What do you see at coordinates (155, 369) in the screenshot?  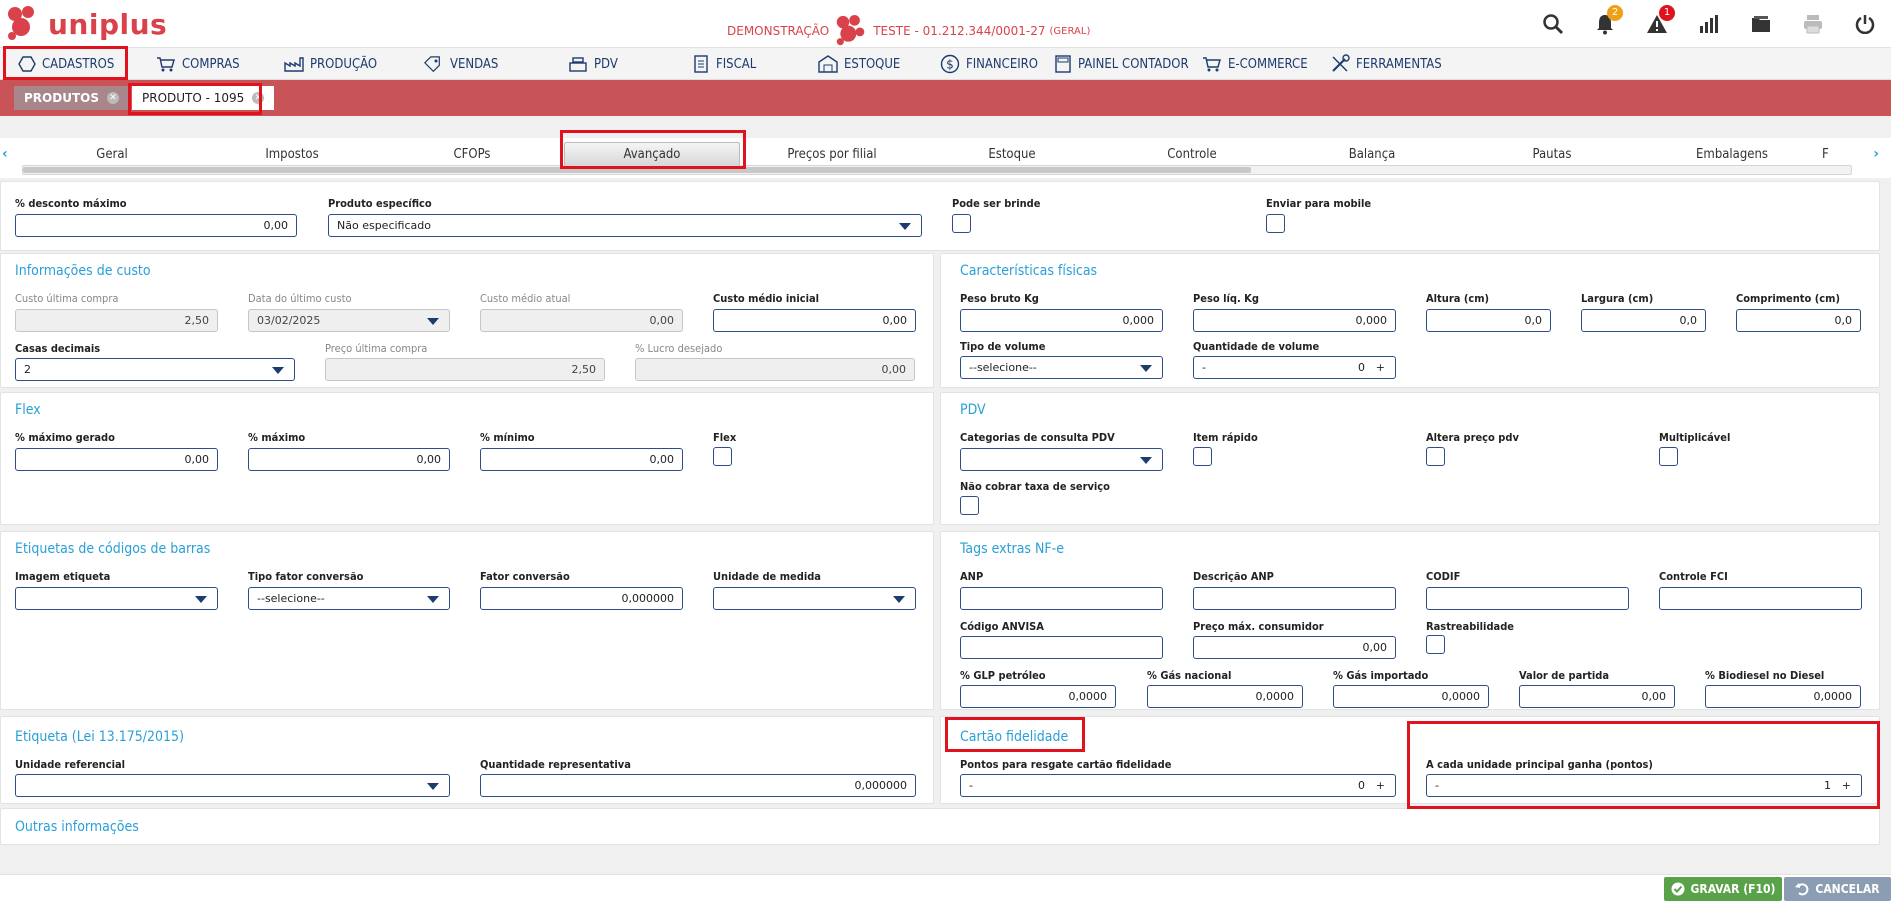 I see `casas-decimais-select: 2` at bounding box center [155, 369].